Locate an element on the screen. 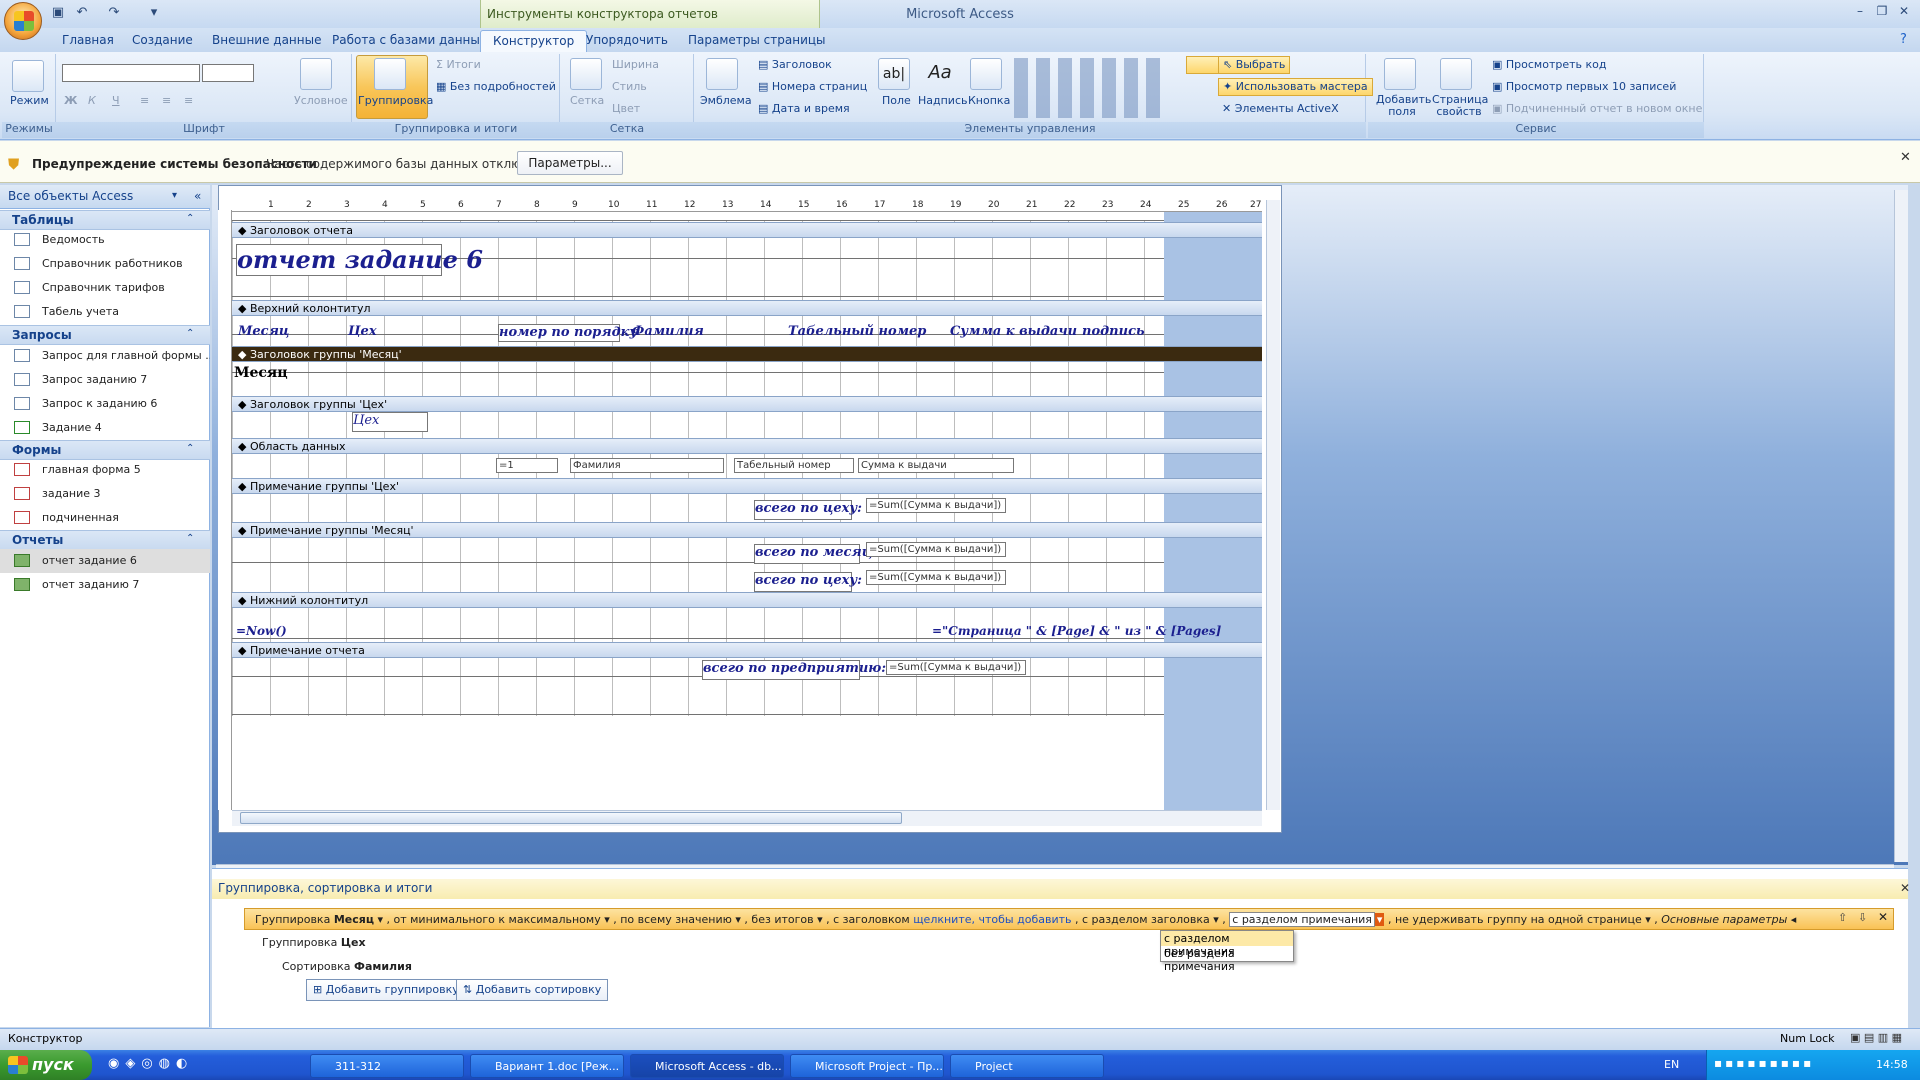 This screenshot has width=1920, height=1080. tab-create: Создание is located at coordinates (162, 41).